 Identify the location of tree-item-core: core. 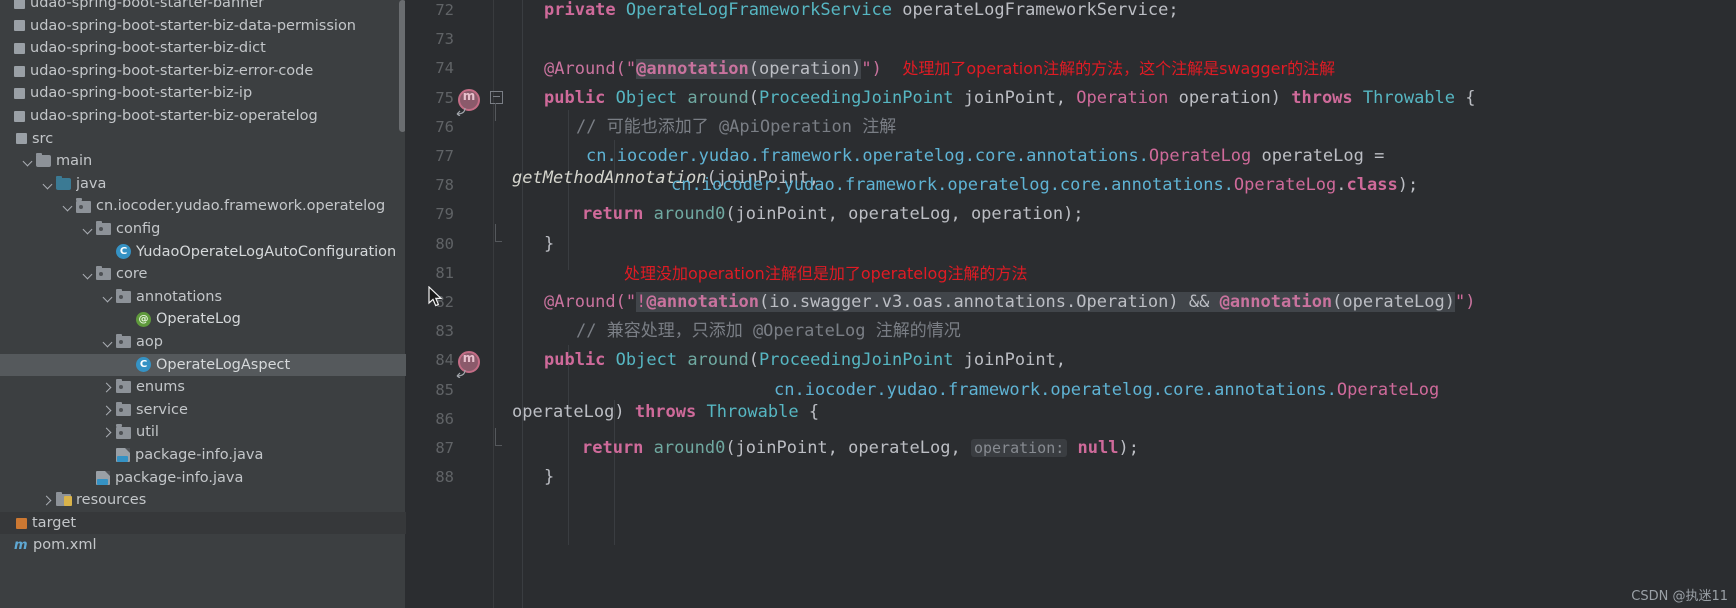
(203, 274).